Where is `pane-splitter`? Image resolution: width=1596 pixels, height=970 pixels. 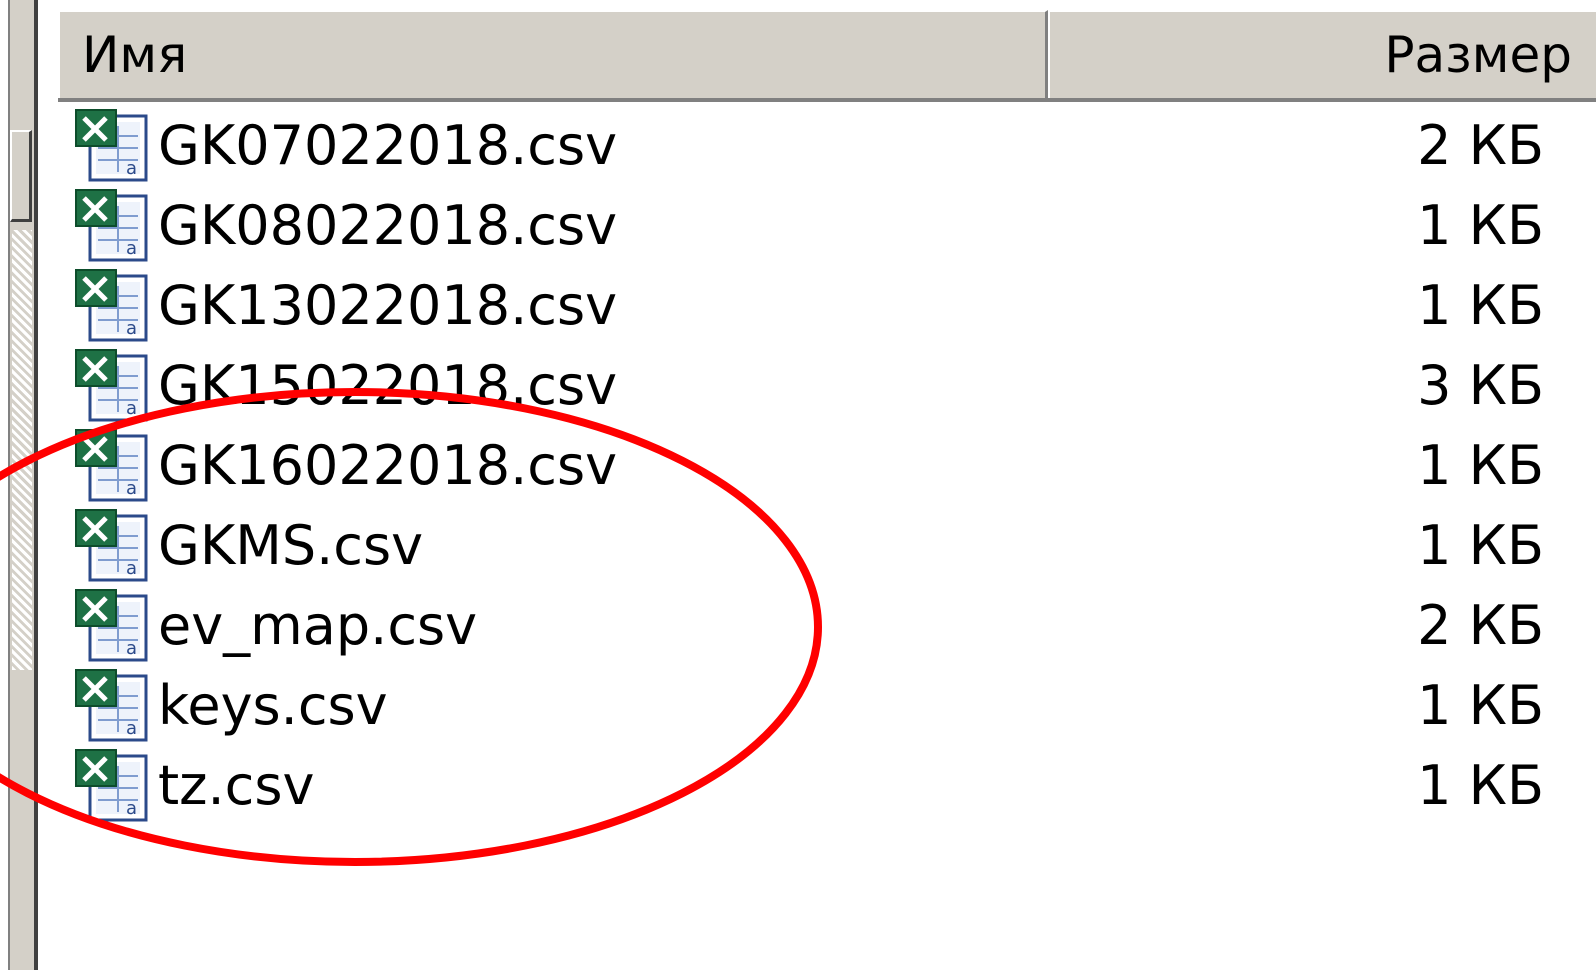
pane-splitter is located at coordinates (46, 485).